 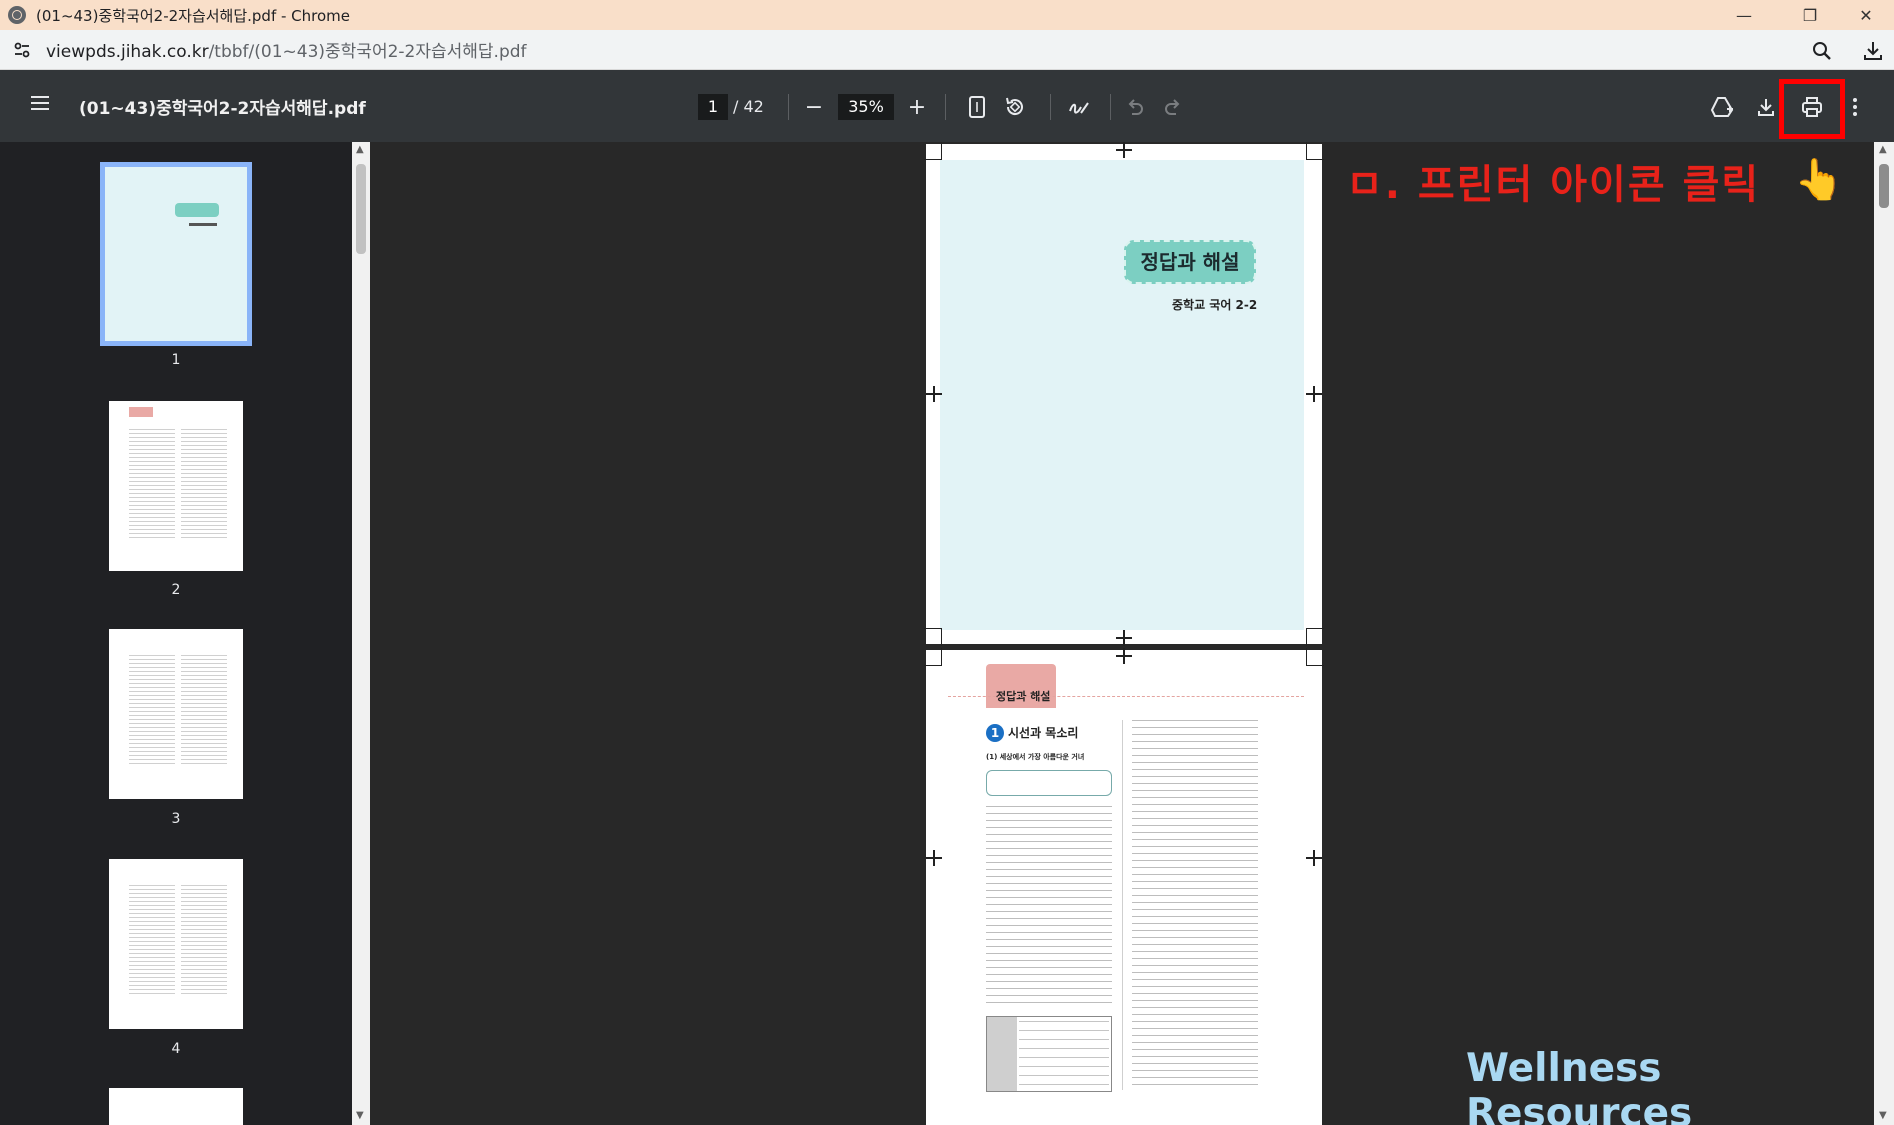 What do you see at coordinates (1722, 107) in the screenshot?
I see `drive-icon` at bounding box center [1722, 107].